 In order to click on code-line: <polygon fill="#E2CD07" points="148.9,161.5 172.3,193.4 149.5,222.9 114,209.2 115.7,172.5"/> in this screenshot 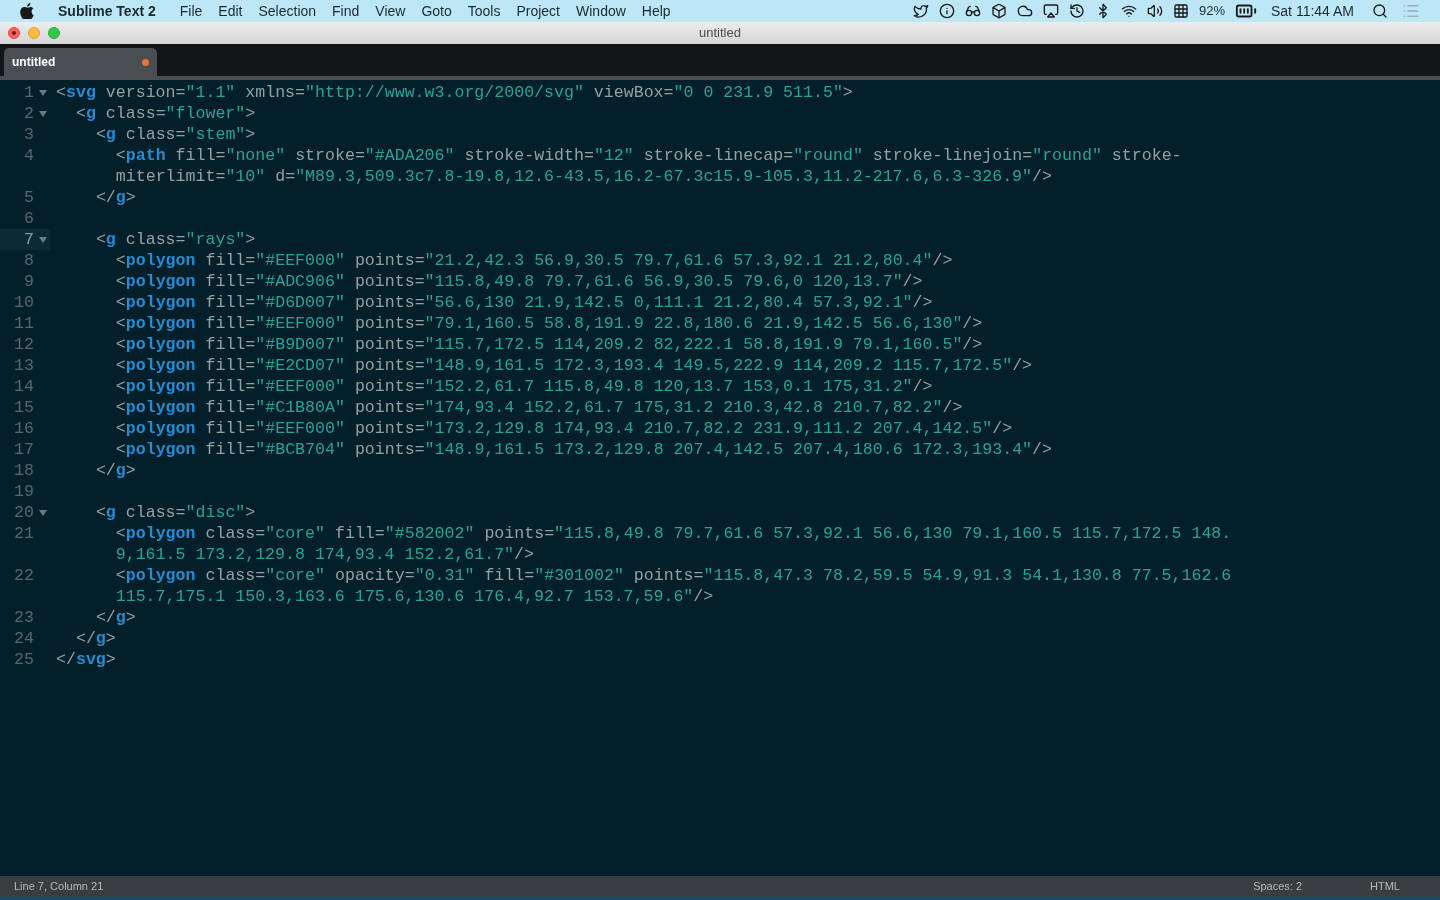, I will do `click(573, 365)`.